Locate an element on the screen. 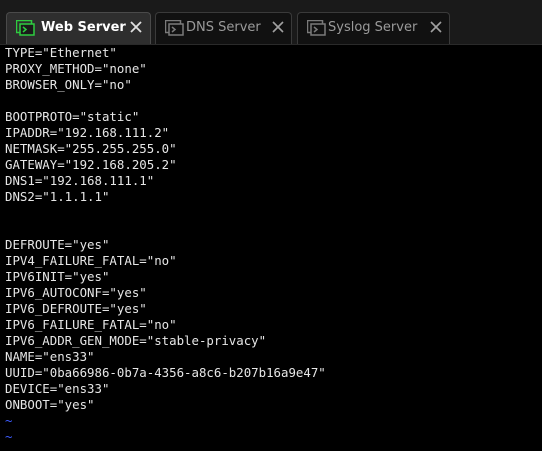 This screenshot has height=451, width=542. tab-web-server: Web Server is located at coordinates (78, 28).